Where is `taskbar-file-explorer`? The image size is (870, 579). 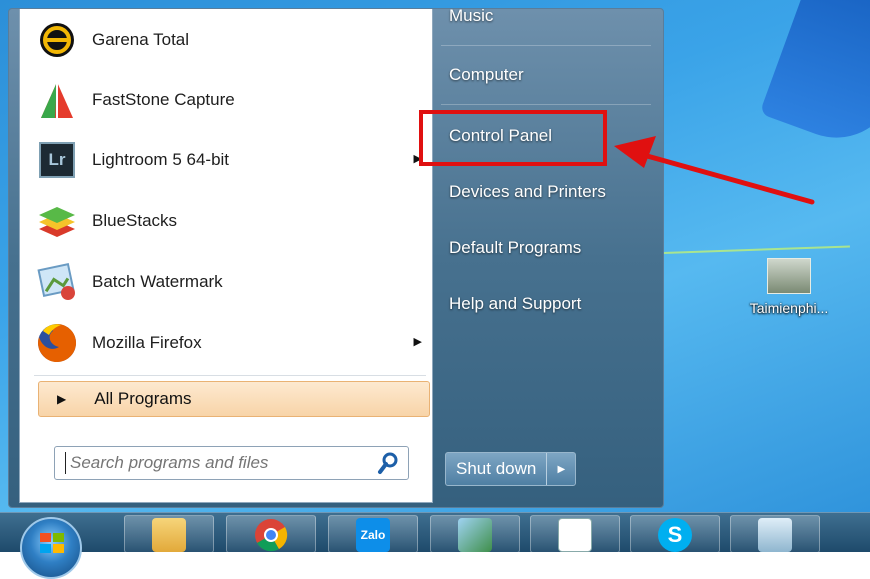 taskbar-file-explorer is located at coordinates (169, 534).